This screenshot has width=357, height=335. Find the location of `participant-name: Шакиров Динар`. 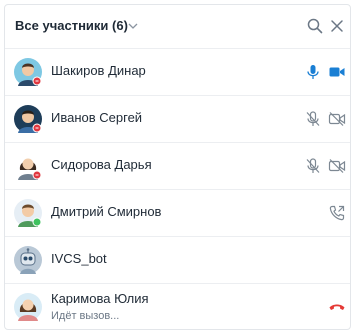

participant-name: Шакиров Динар is located at coordinates (98, 70).